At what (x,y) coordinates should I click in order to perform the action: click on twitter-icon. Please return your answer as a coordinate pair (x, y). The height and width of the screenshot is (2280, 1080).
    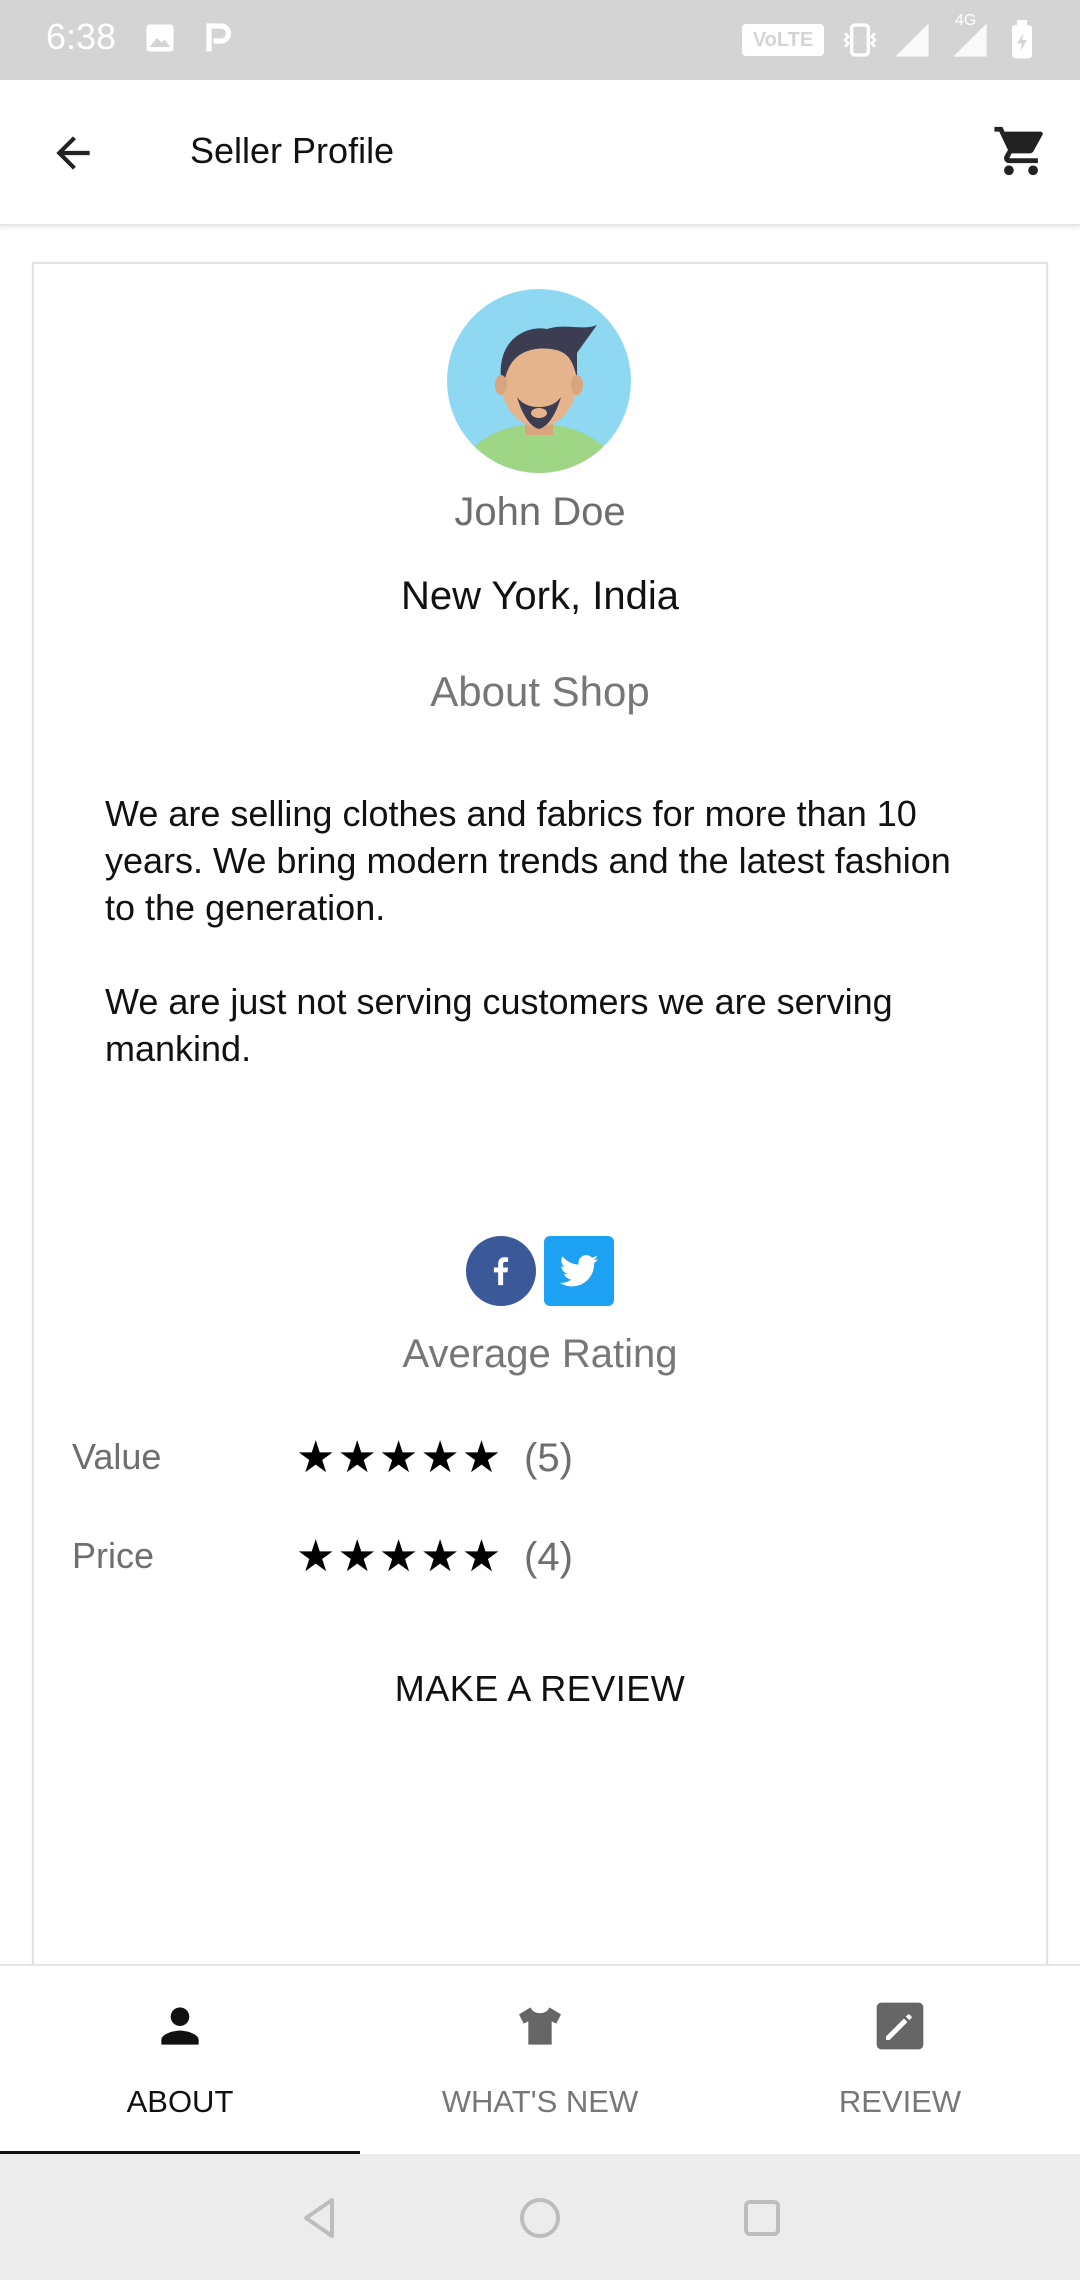
    Looking at the image, I should click on (579, 1271).